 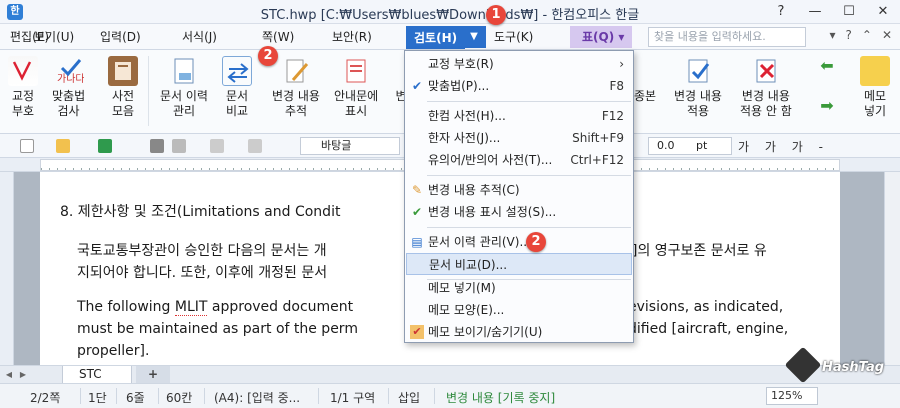 I want to click on vertical-ruler, so click(x=7, y=268).